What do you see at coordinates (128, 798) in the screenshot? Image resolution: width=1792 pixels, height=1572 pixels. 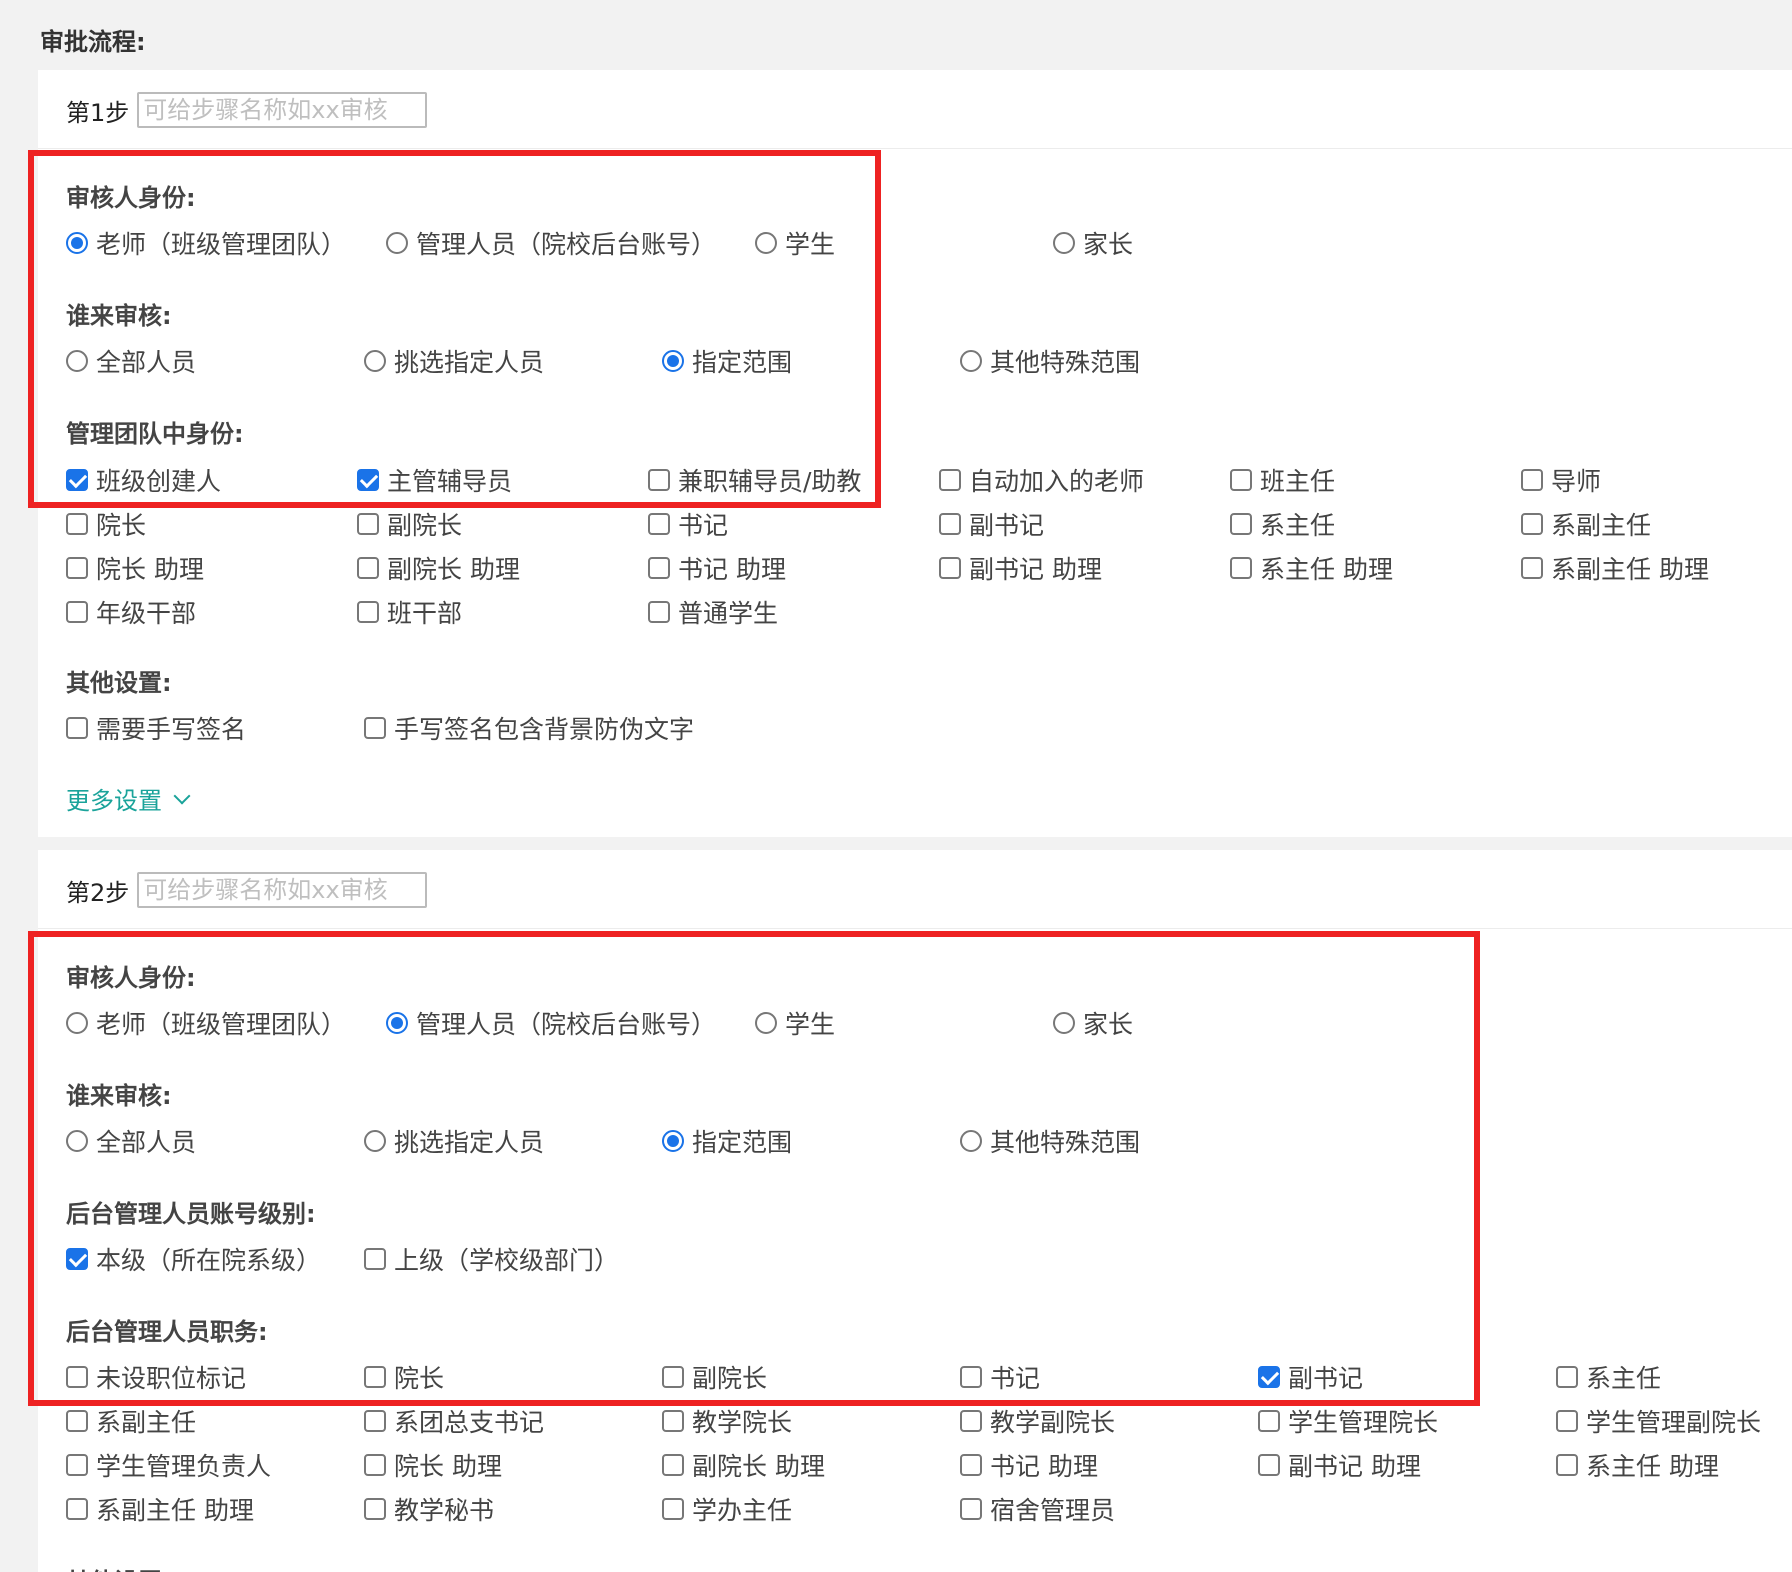 I see `more-settings-link: 更多设置` at bounding box center [128, 798].